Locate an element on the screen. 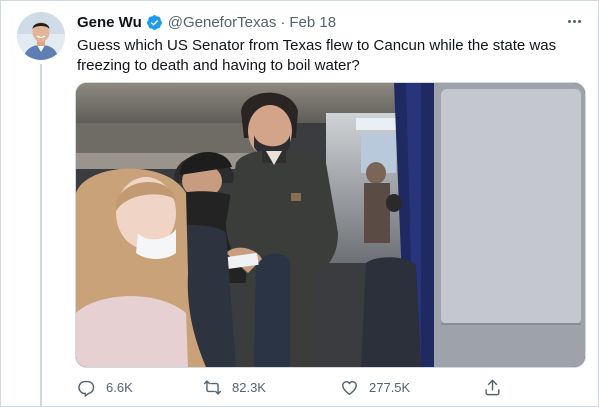 The height and width of the screenshot is (407, 599). like-button: 277.5K is located at coordinates (375, 387).